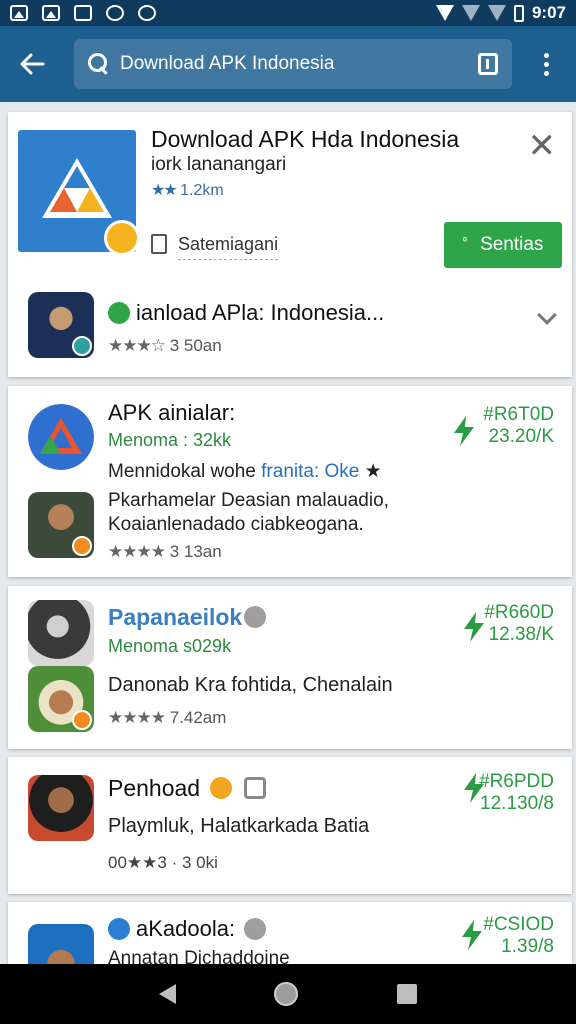 The image size is (576, 1024). What do you see at coordinates (250, 685) in the screenshot?
I see `item-desc: Danonab Kra fohtida, Chenalain` at bounding box center [250, 685].